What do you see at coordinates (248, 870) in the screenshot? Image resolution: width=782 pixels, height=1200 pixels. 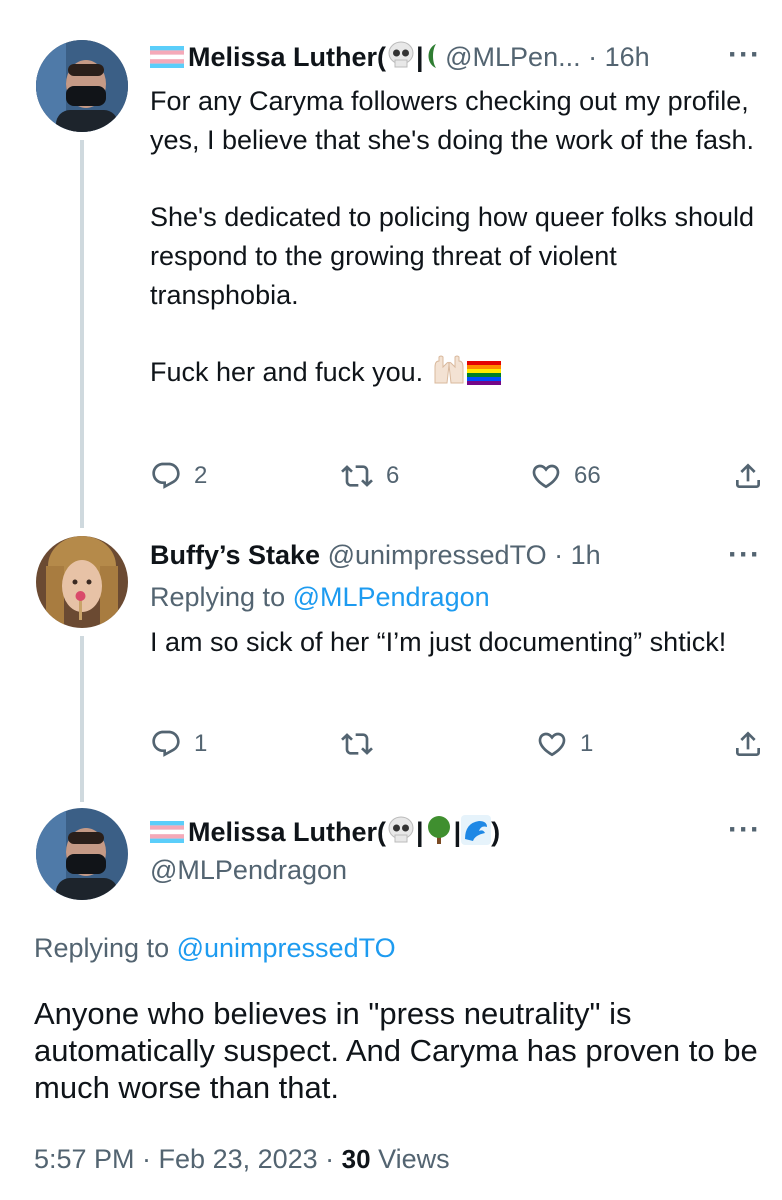 I see `user-handle: @MLPendragon` at bounding box center [248, 870].